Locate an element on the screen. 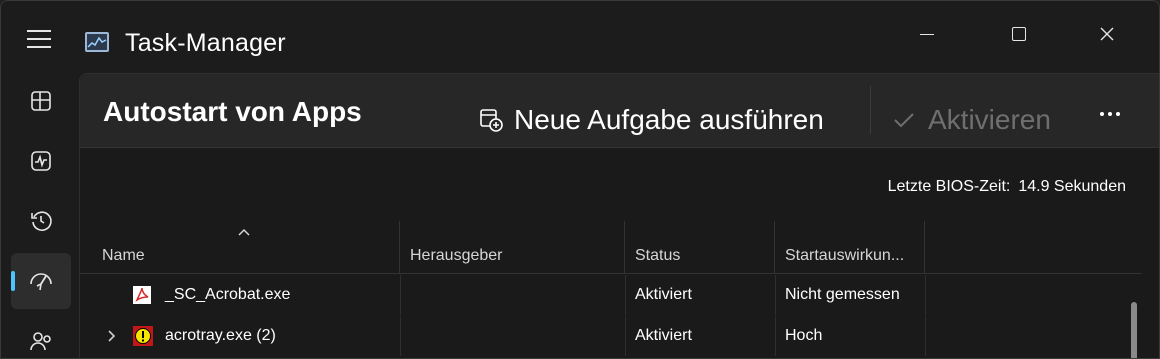 This screenshot has height=359, width=1160. sidebar-item-users is located at coordinates (41, 335).